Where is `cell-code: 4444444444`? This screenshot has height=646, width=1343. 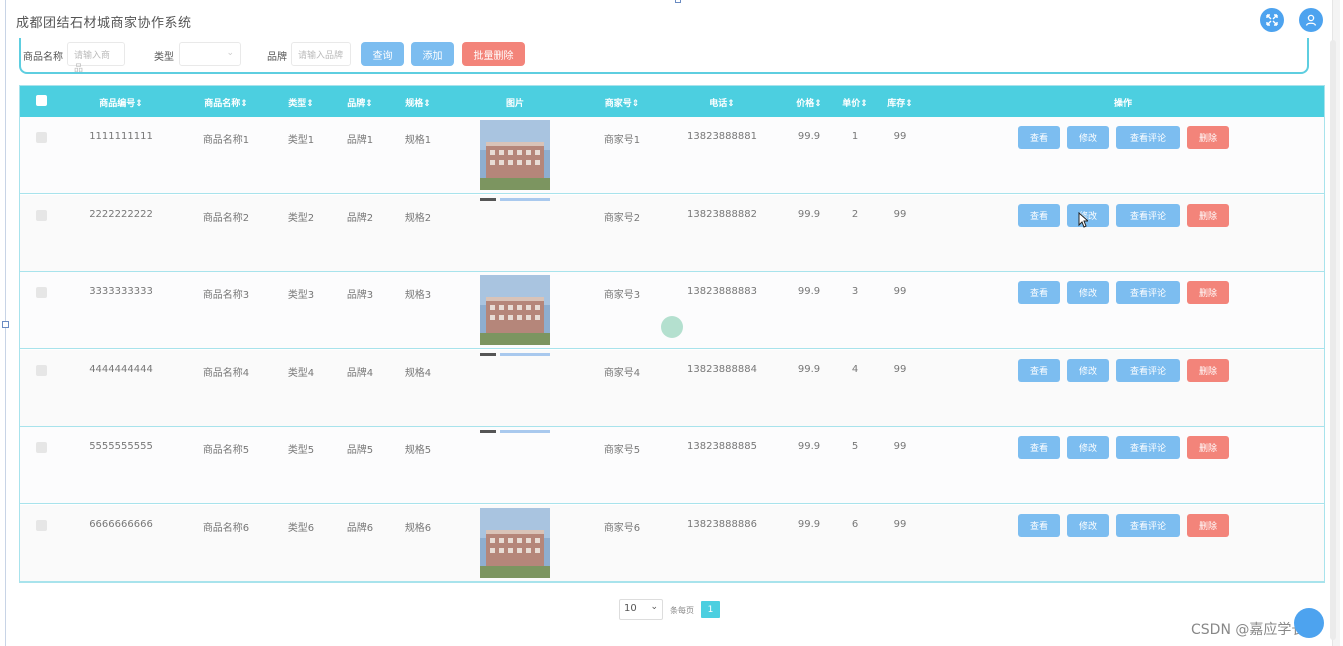
cell-code: 4444444444 is located at coordinates (121, 369).